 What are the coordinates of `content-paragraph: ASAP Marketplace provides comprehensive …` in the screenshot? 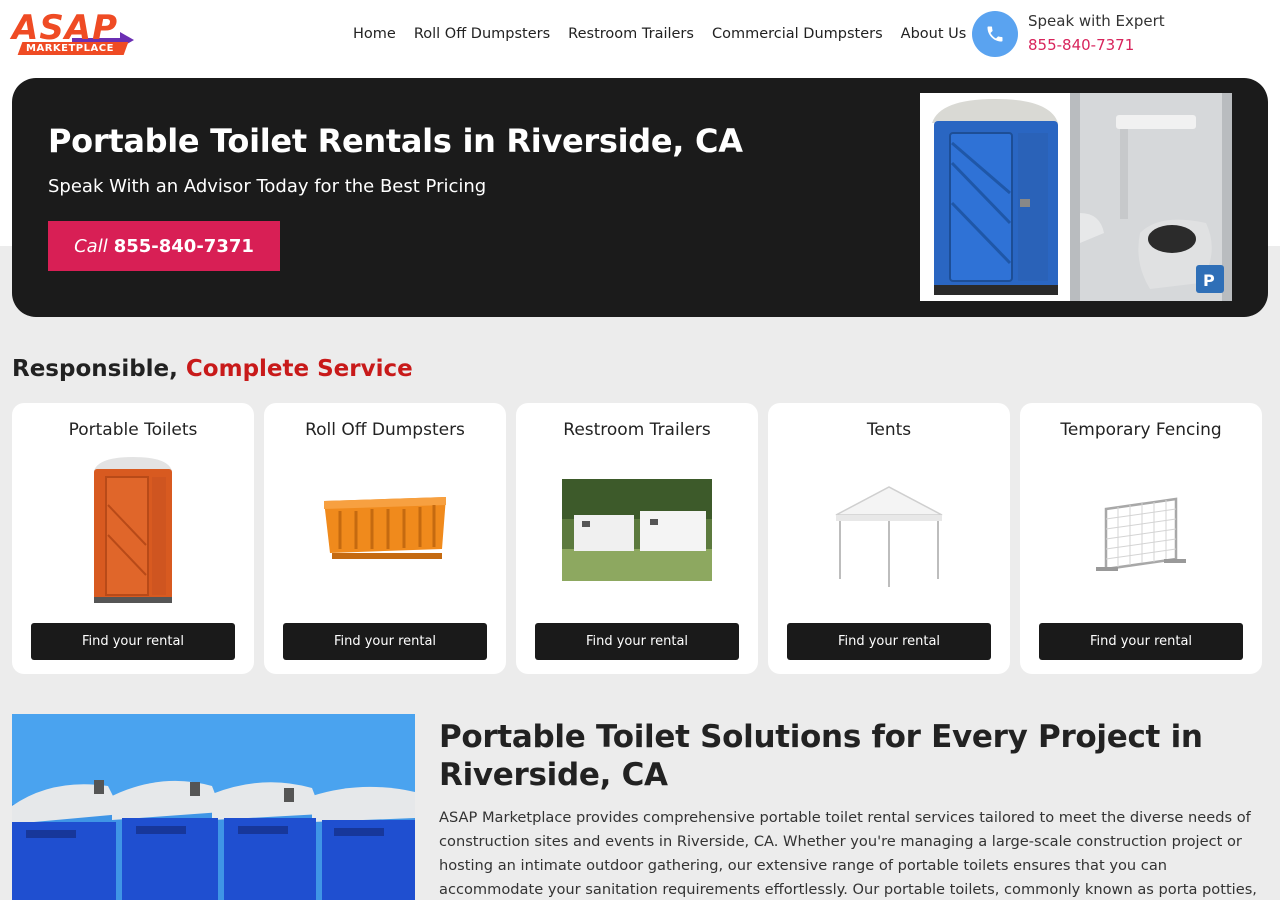 It's located at (848, 853).